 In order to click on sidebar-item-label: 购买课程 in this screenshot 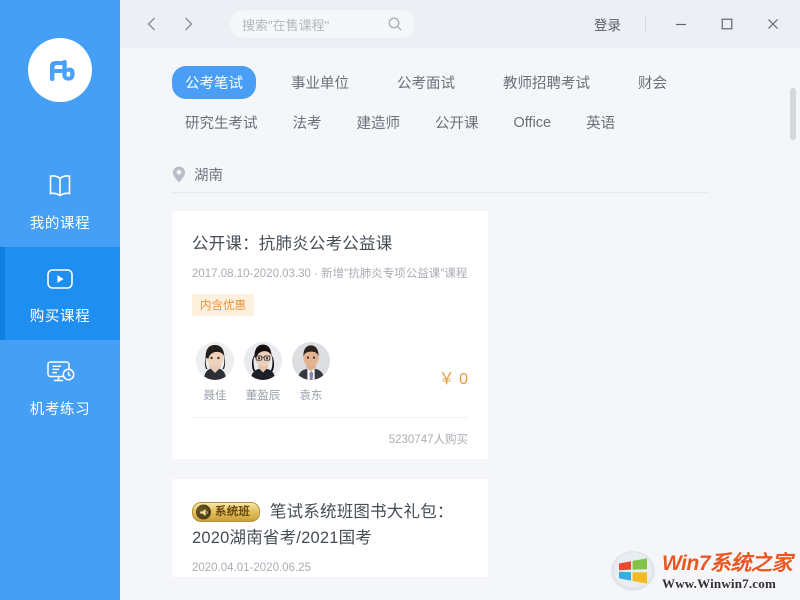, I will do `click(60, 316)`.